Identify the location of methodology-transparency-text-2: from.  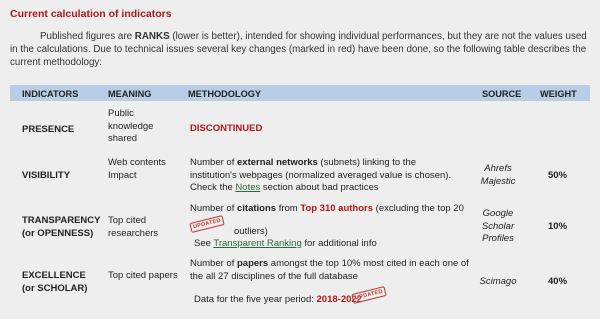
(288, 208).